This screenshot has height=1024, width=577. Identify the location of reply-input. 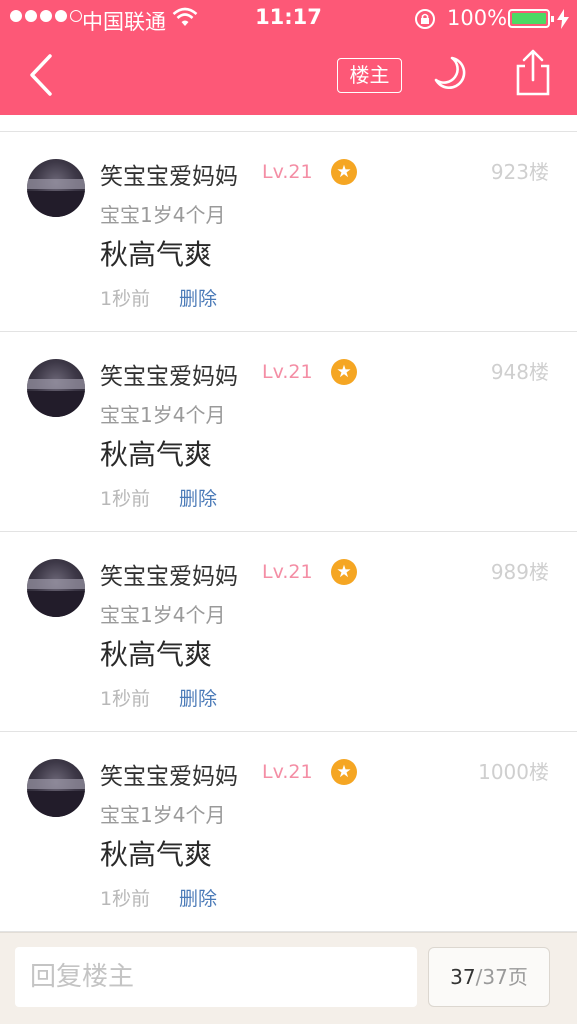
(216, 977).